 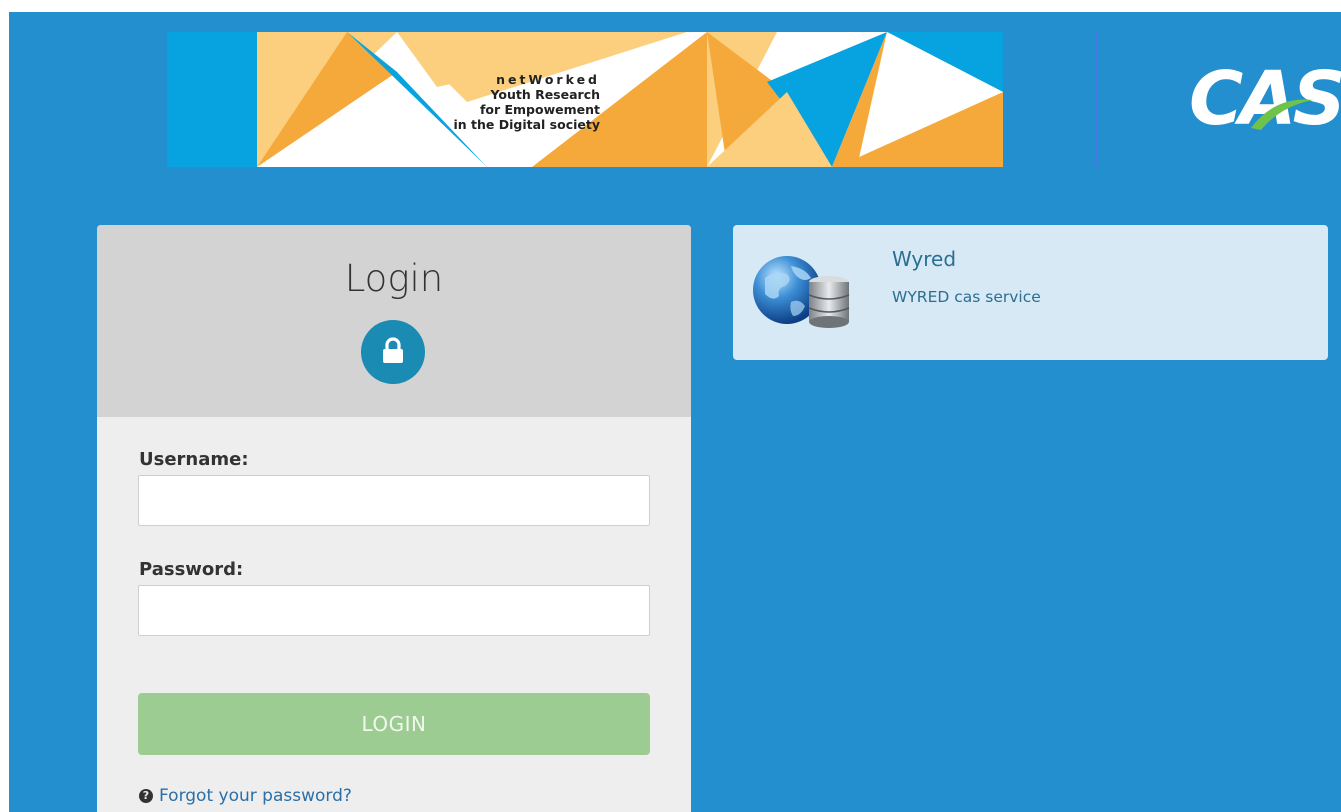 I want to click on forgot-password-label: Forgot your password?, so click(x=255, y=796).